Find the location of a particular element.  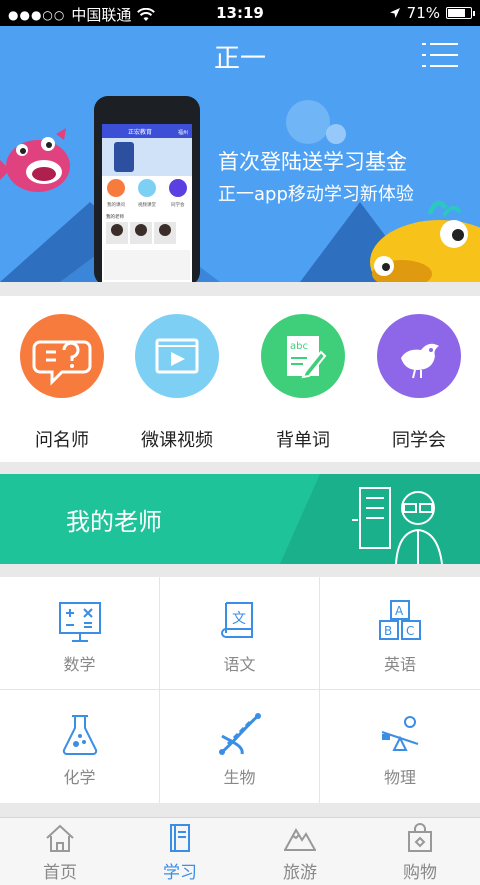

list-menu-icon is located at coordinates (440, 55).